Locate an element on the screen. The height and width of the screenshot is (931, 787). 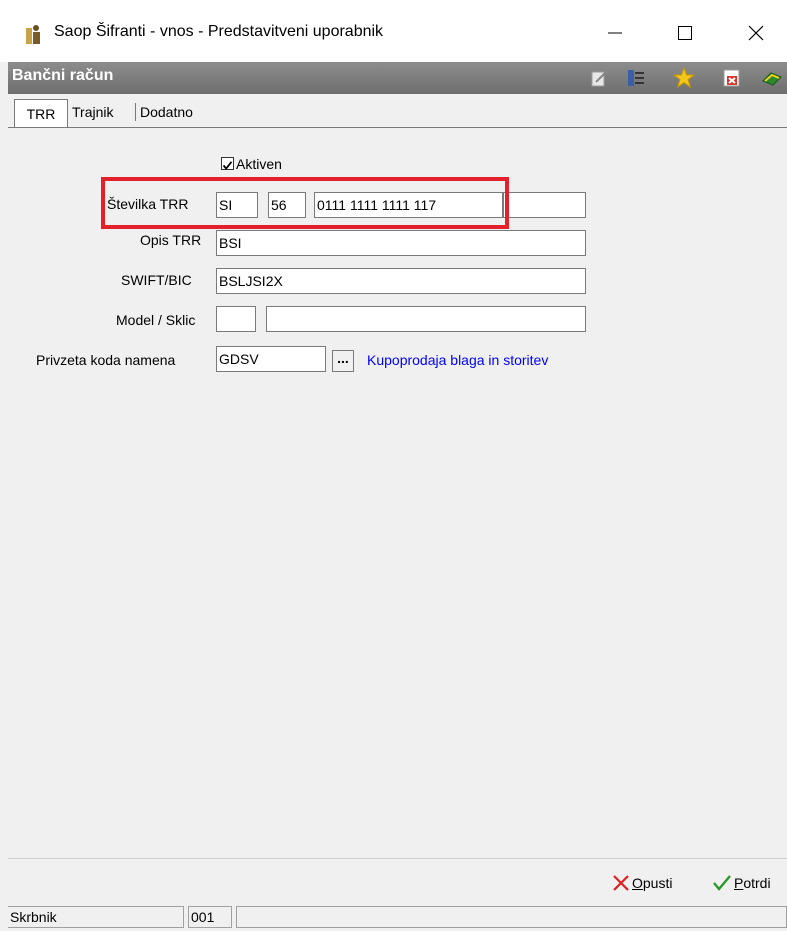
confirm-accel-key: P is located at coordinates (739, 883).